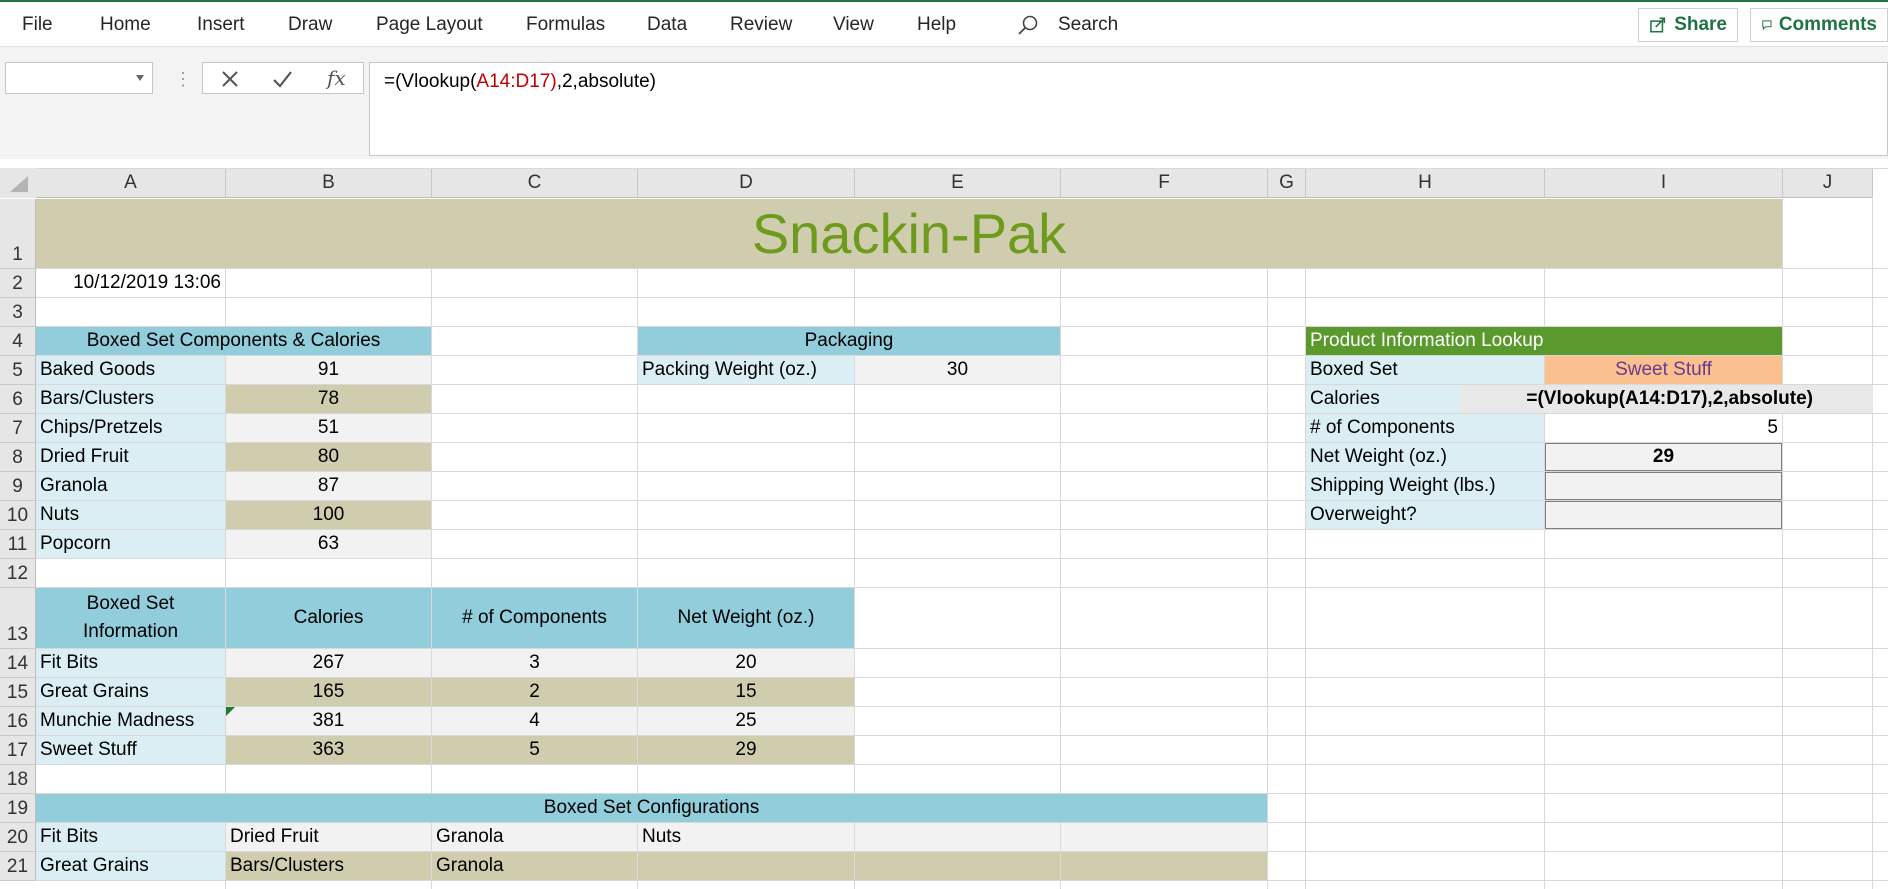 This screenshot has height=889, width=1888. Describe the element at coordinates (1666, 399) in the screenshot. I see `lookup-calories-value: =(Vlookup(A14:D17),2,absolute)` at that location.